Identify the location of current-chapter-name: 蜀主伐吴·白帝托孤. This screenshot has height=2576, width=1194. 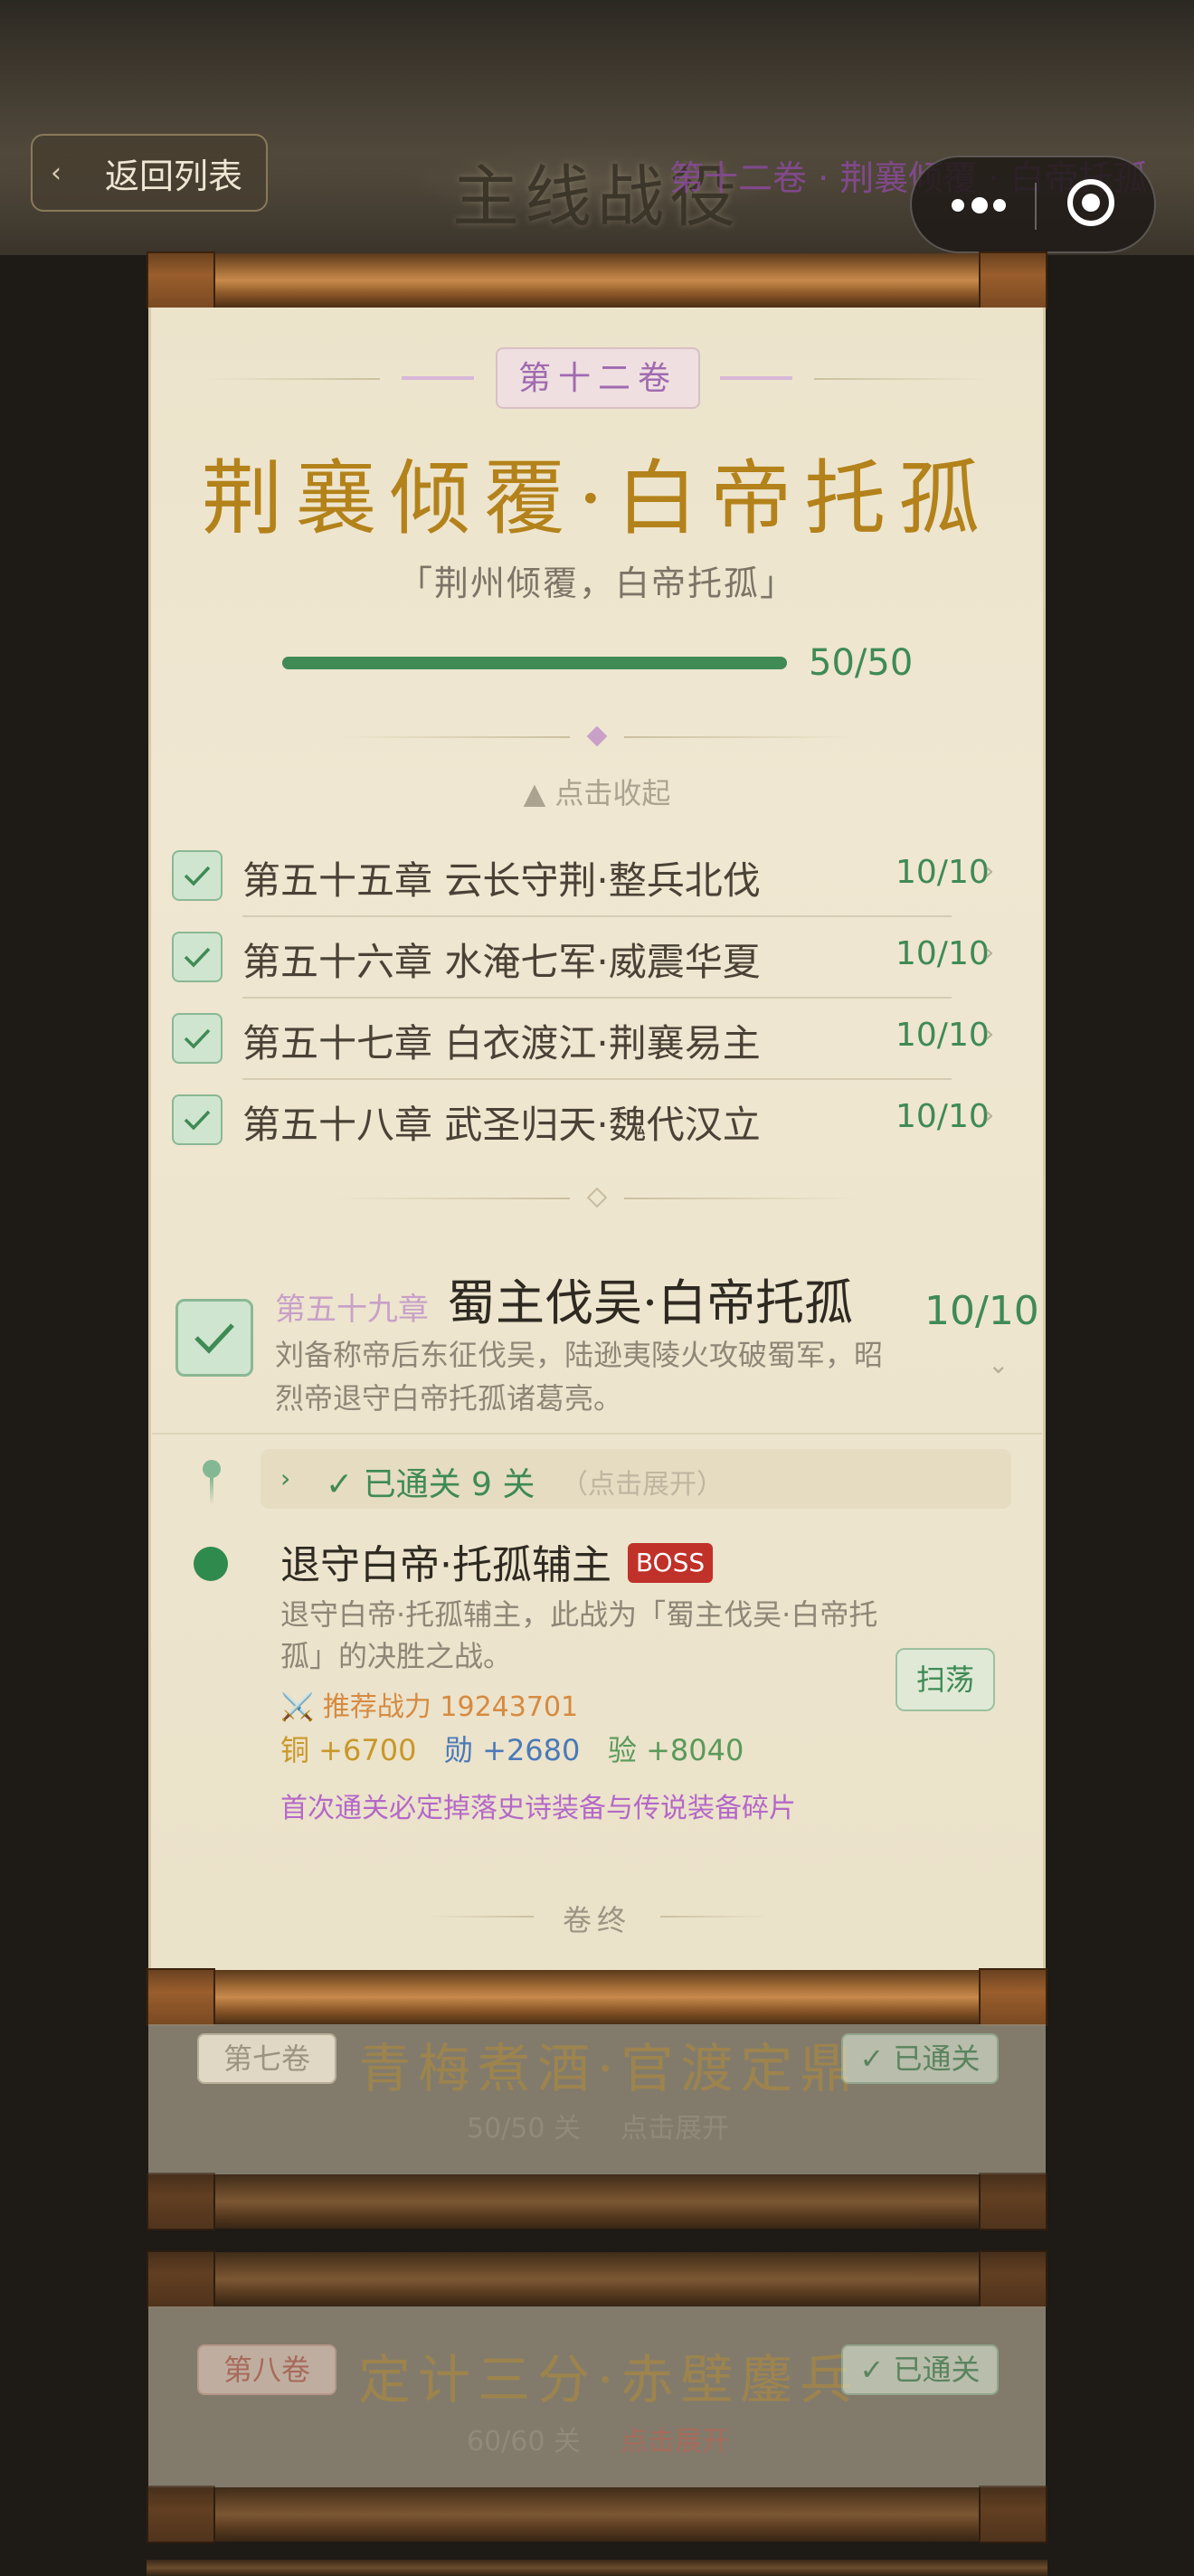
(650, 1302).